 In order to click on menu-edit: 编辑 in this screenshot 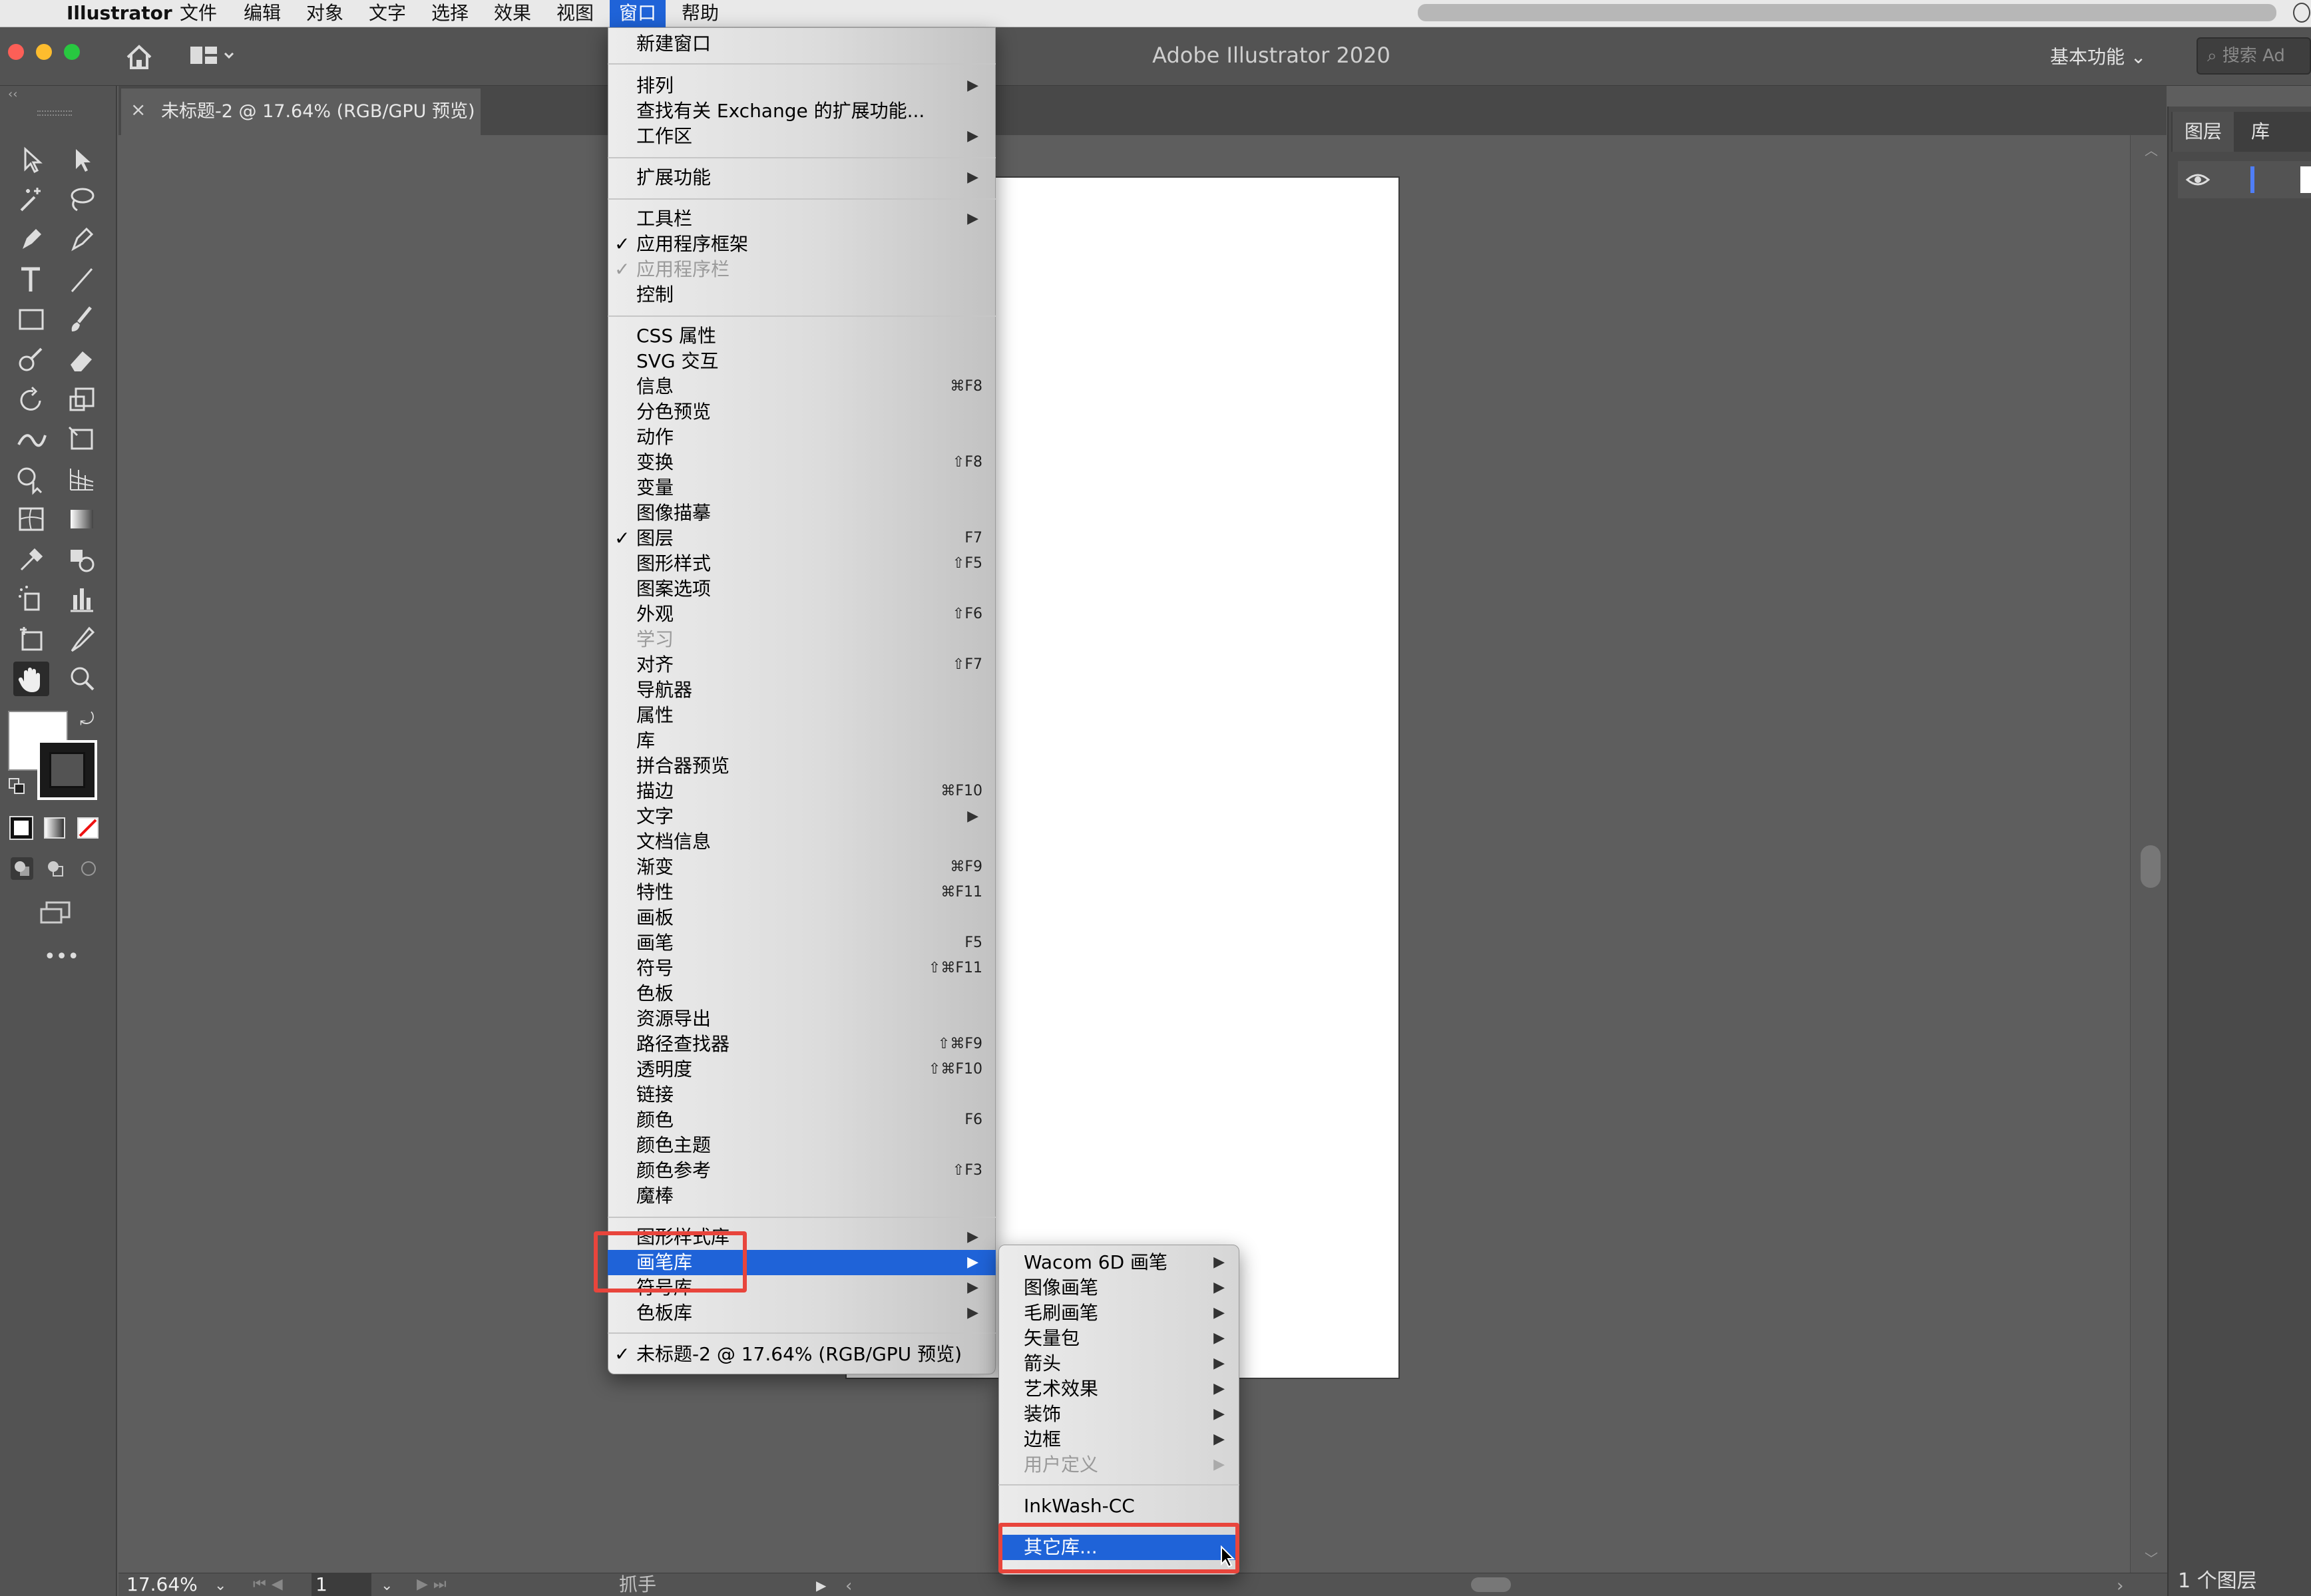, I will do `click(262, 13)`.